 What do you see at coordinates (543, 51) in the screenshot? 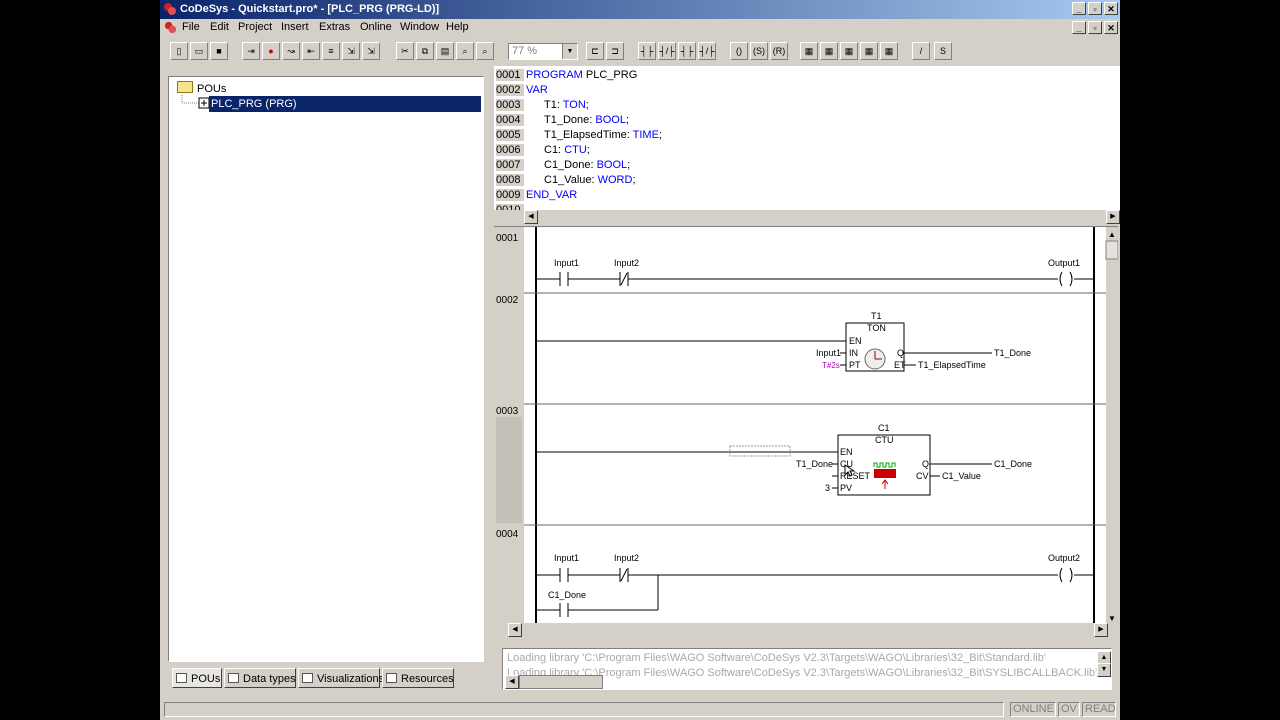
I see `zoom-select: 77 % ▼` at bounding box center [543, 51].